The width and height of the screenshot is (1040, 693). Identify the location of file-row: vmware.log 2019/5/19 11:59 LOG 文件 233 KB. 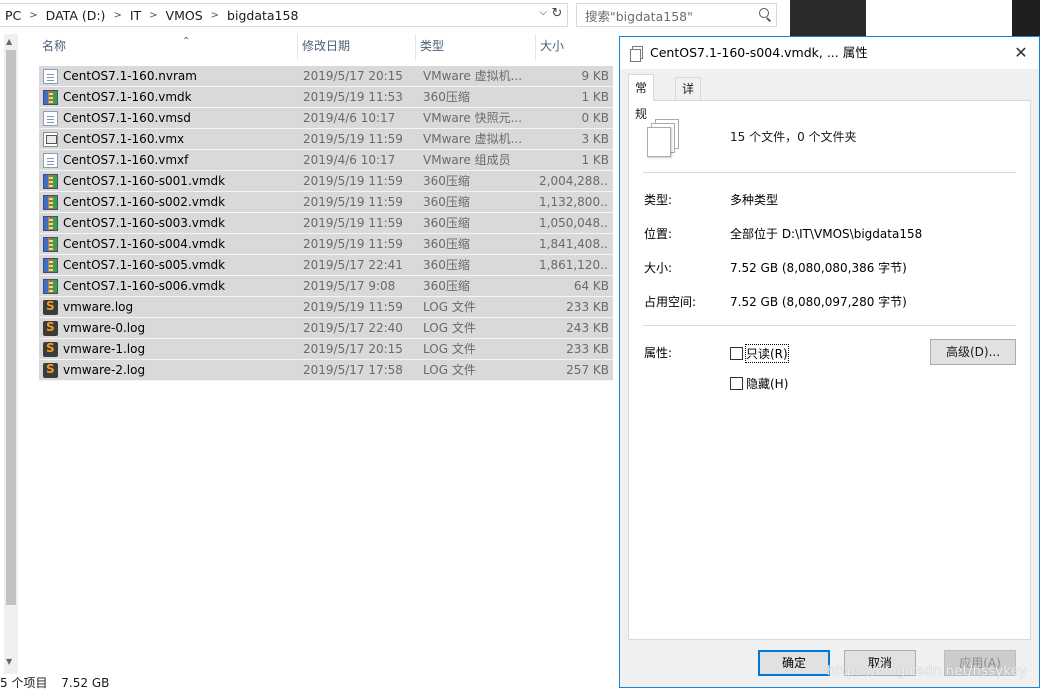
(326, 307).